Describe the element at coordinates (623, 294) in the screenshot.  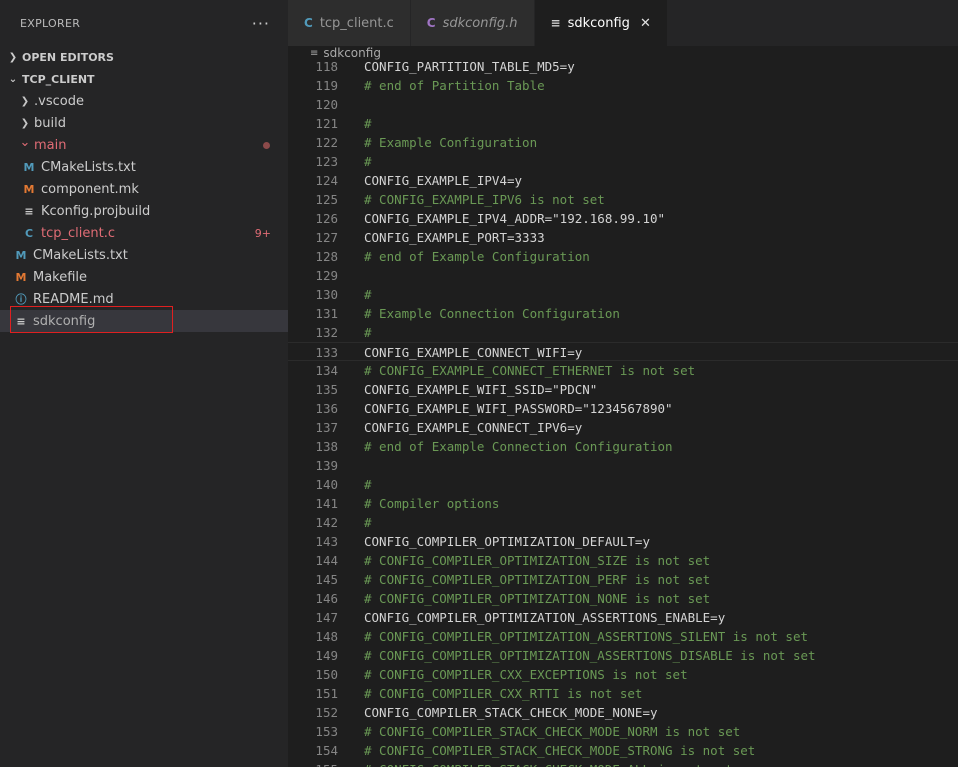
I see `code-line: 130 #` at that location.